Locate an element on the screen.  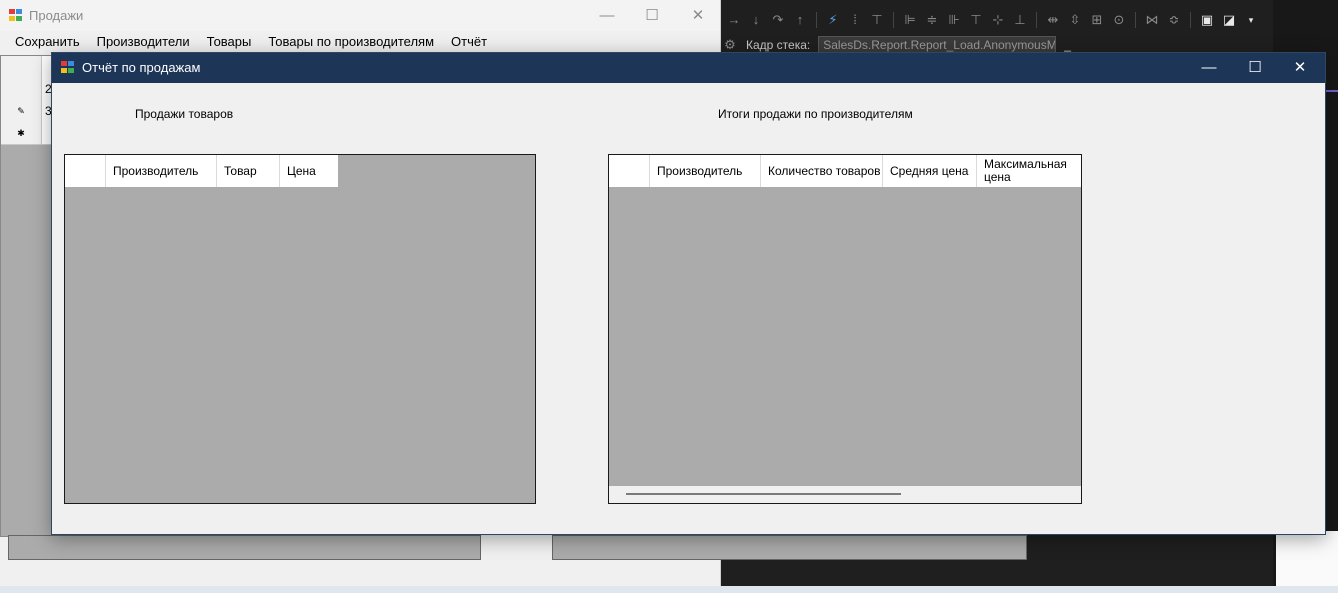
table-row: ✱ is located at coordinates (27, 133).